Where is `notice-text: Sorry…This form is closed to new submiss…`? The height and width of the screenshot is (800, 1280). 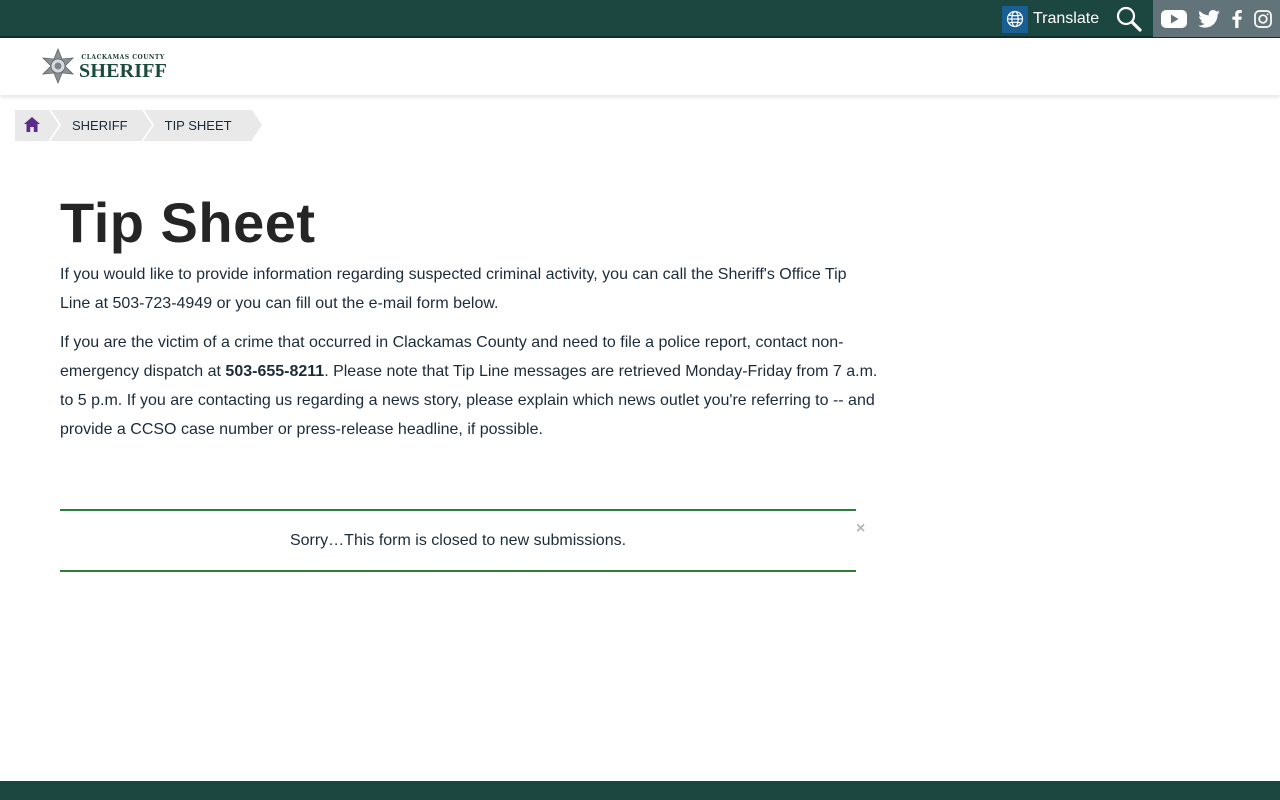
notice-text: Sorry…This form is closed to new submiss… is located at coordinates (458, 540).